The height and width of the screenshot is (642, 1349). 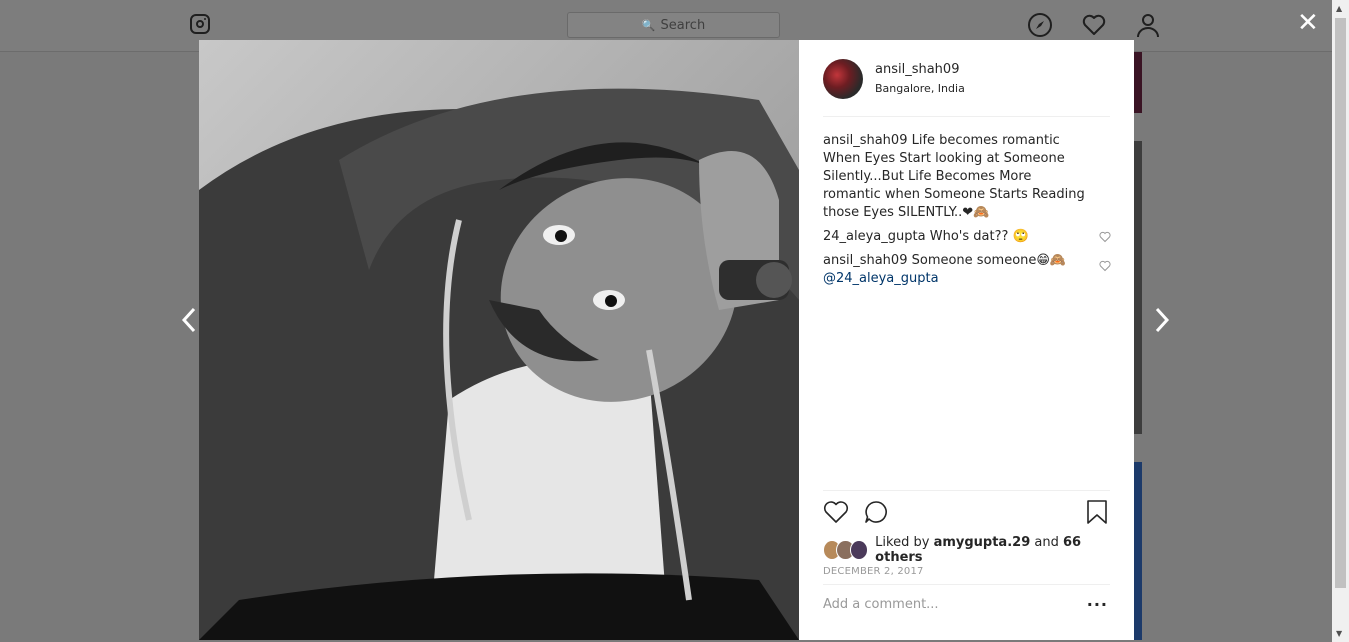 What do you see at coordinates (1046, 542) in the screenshot?
I see `likes-middle: and` at bounding box center [1046, 542].